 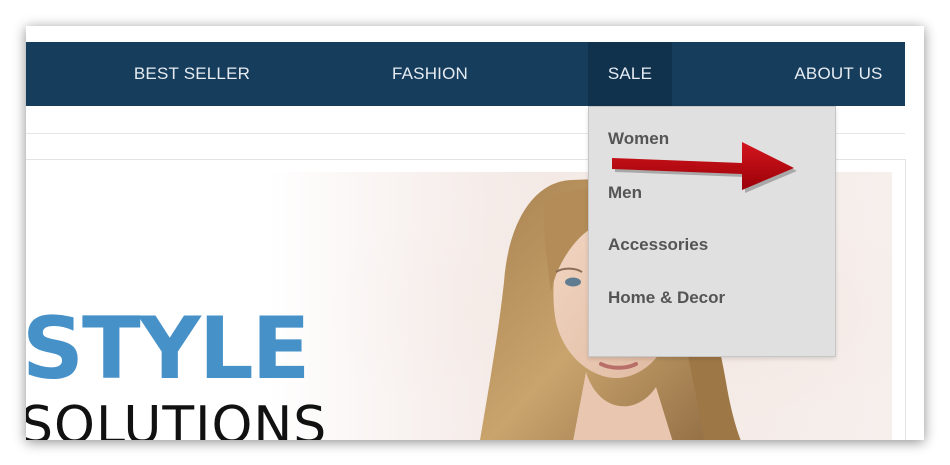 What do you see at coordinates (838, 74) in the screenshot?
I see `nav-item-about-us: ABOUT US` at bounding box center [838, 74].